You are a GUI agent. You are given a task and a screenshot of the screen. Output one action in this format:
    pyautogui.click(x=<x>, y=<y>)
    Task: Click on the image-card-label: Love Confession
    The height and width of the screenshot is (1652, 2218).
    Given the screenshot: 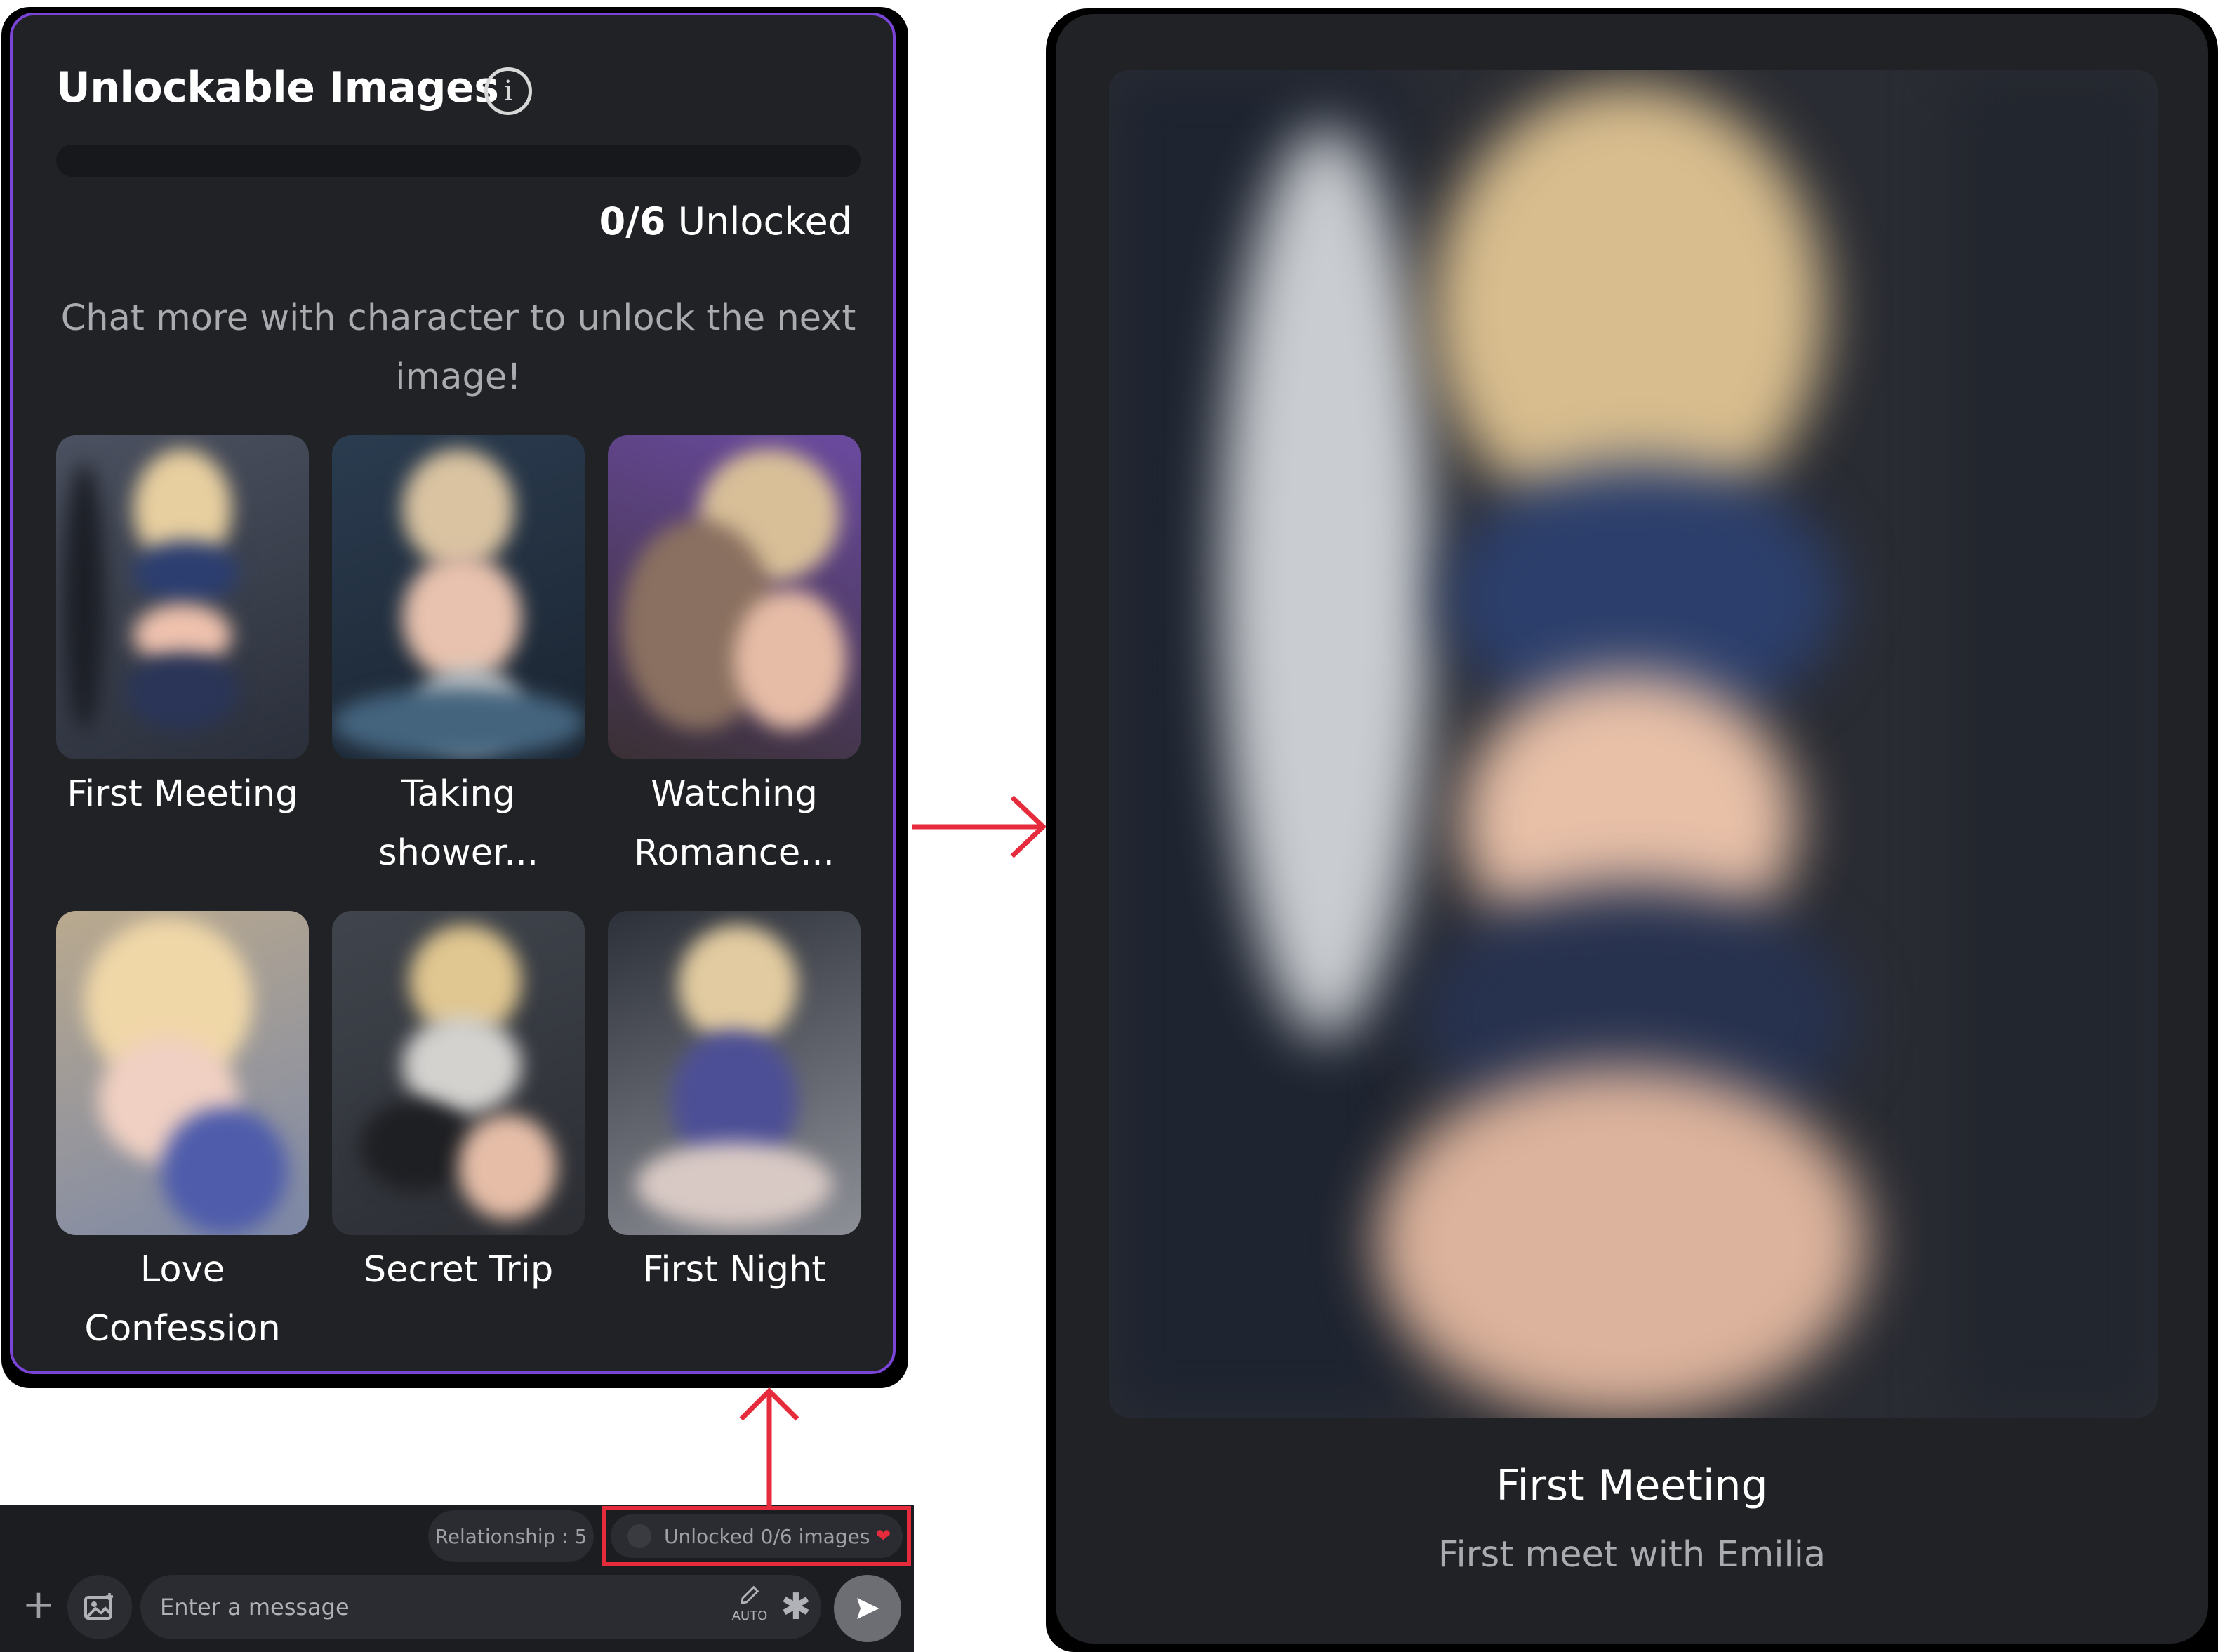 What is the action you would take?
    pyautogui.click(x=182, y=1299)
    